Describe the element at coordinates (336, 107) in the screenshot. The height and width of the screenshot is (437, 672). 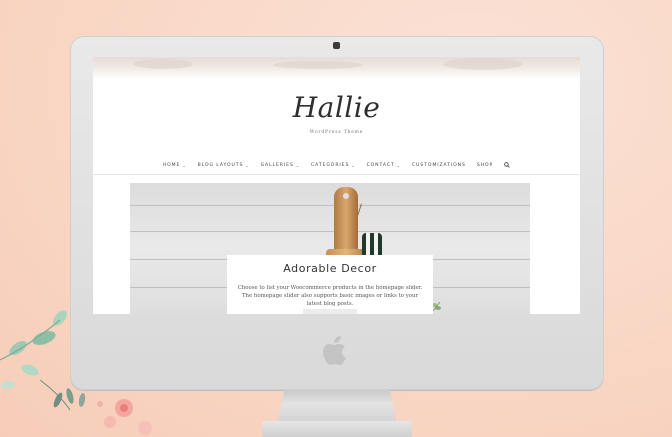
I see `site-logo: Hallie` at that location.